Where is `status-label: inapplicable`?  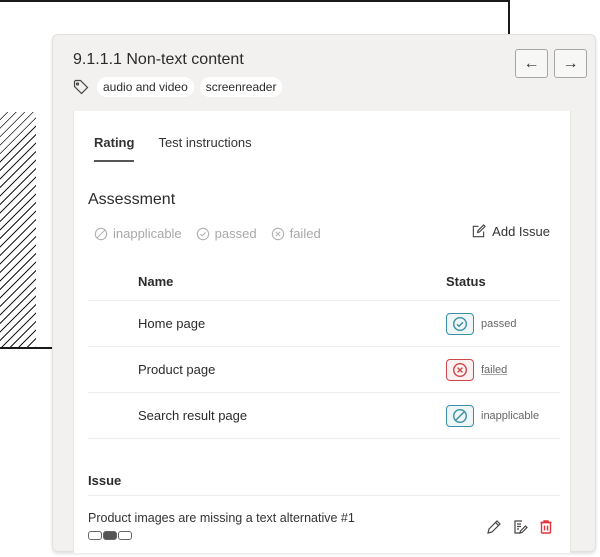
status-label: inapplicable is located at coordinates (510, 415).